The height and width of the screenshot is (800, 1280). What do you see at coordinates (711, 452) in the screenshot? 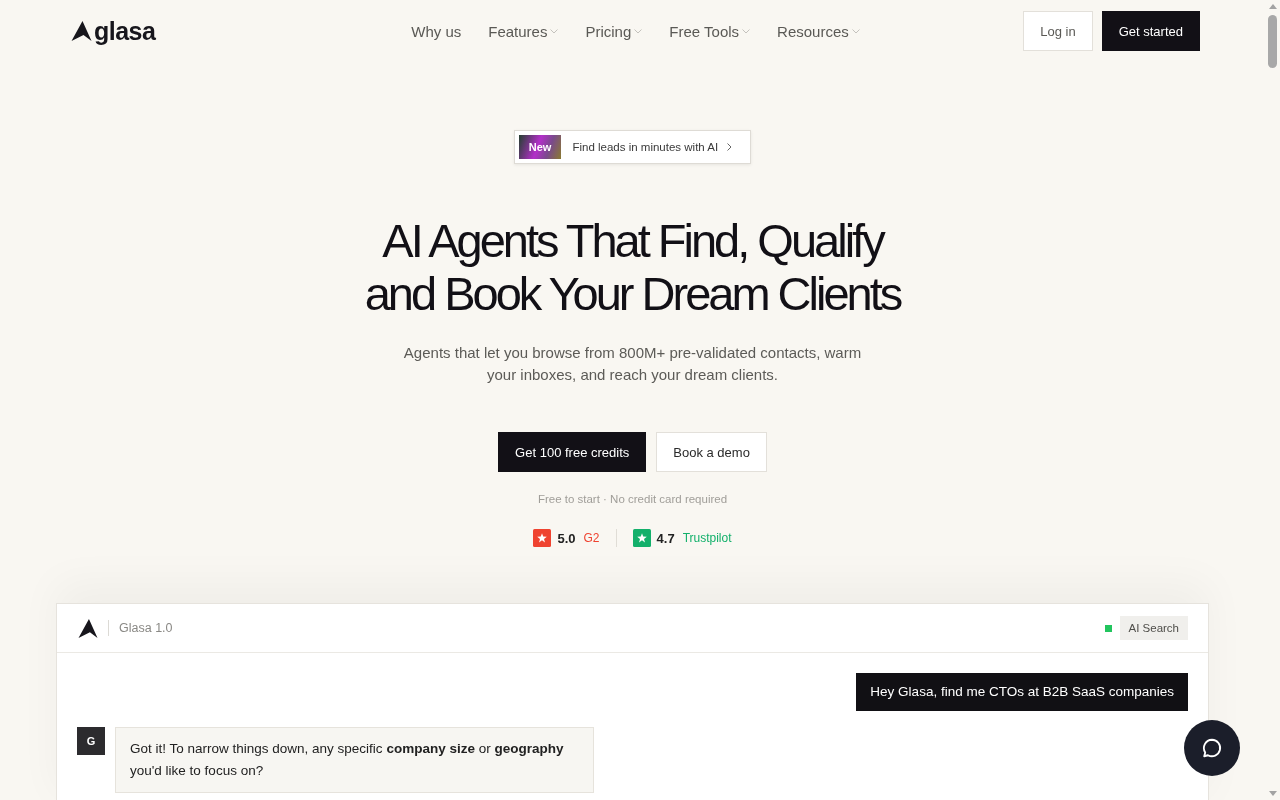
I see `book-demo-button: Book a demo` at bounding box center [711, 452].